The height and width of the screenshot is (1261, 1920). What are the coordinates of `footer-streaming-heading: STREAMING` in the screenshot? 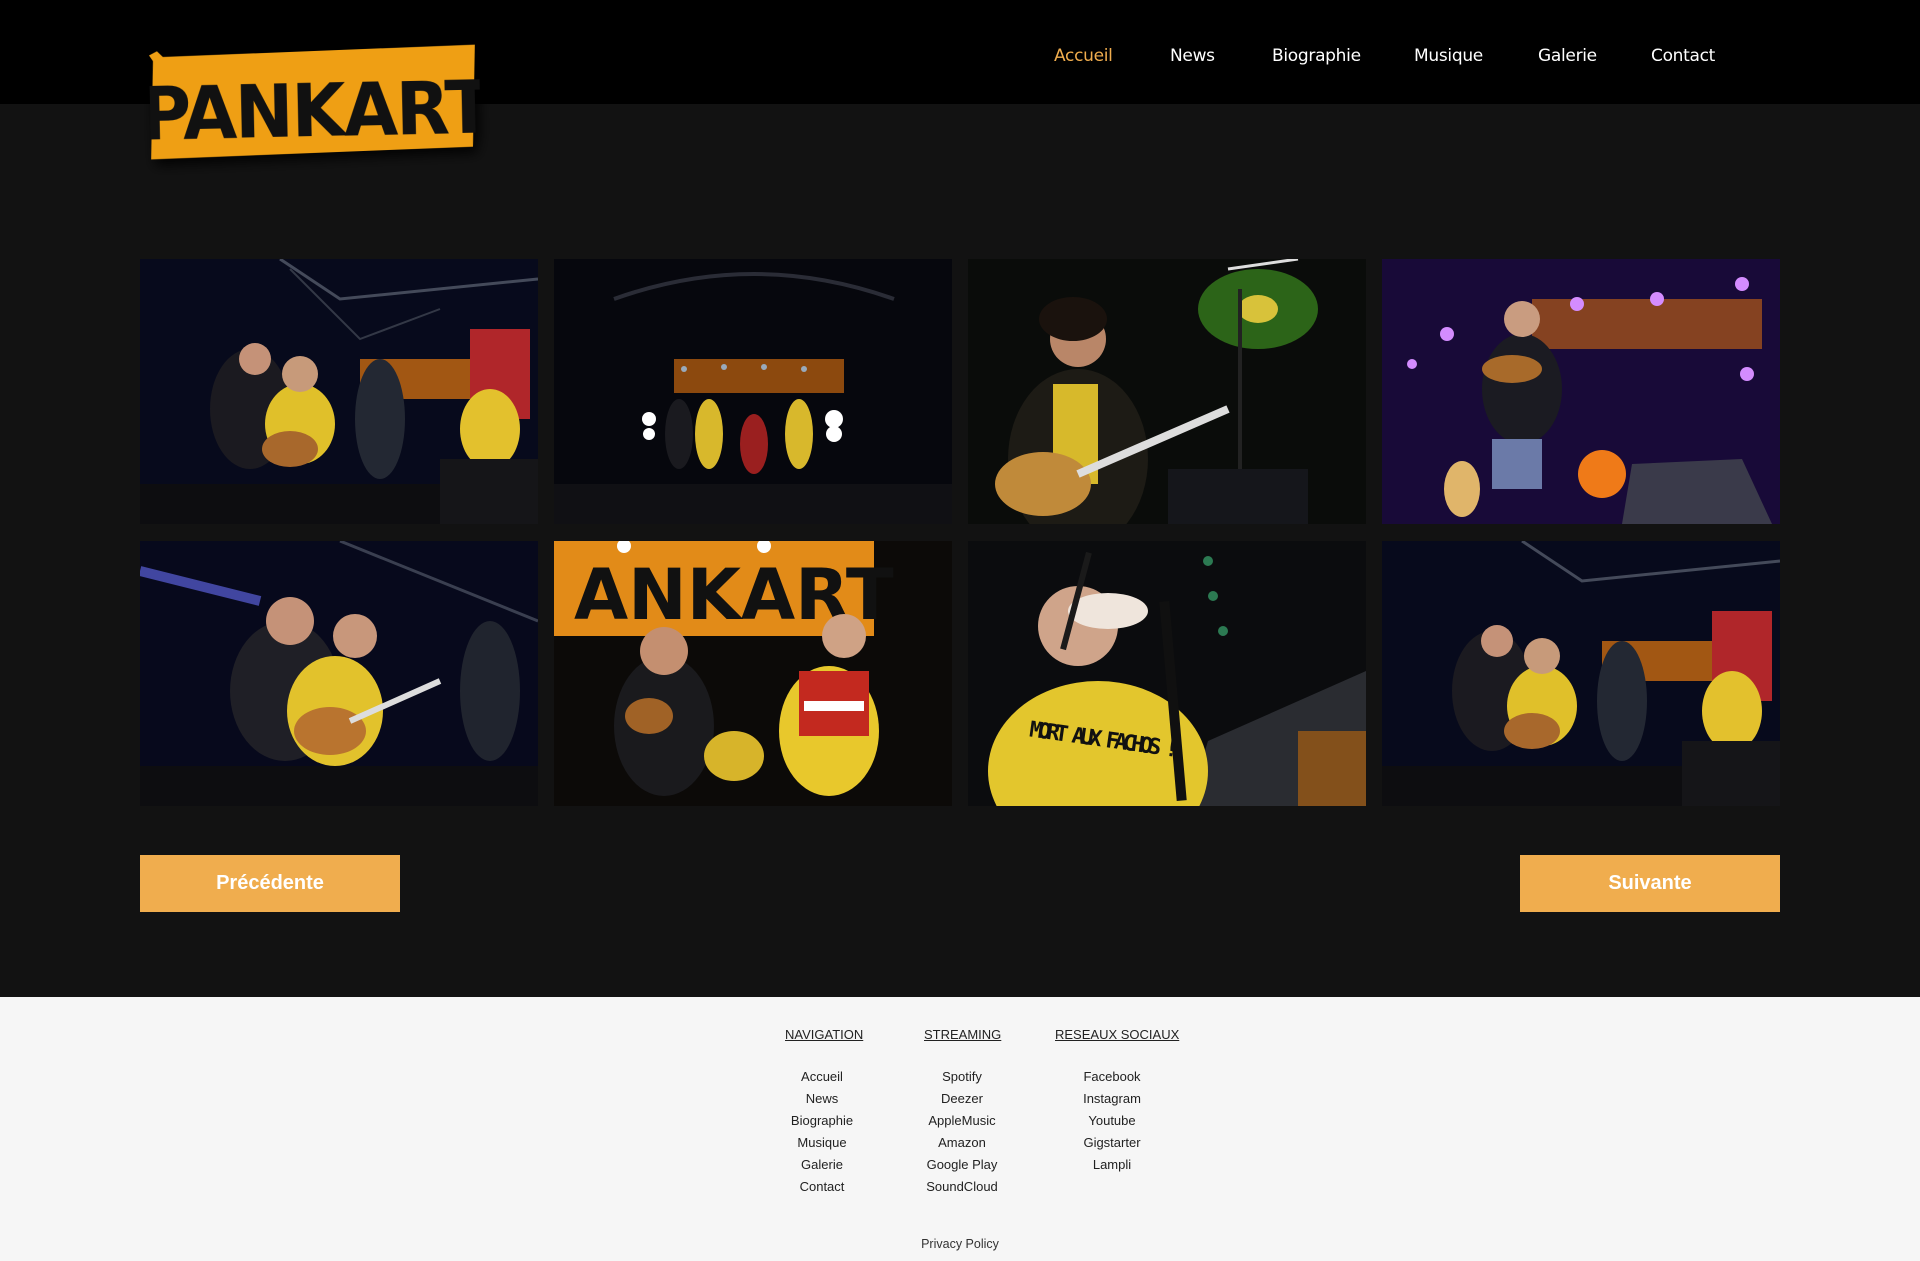 It's located at (963, 1034).